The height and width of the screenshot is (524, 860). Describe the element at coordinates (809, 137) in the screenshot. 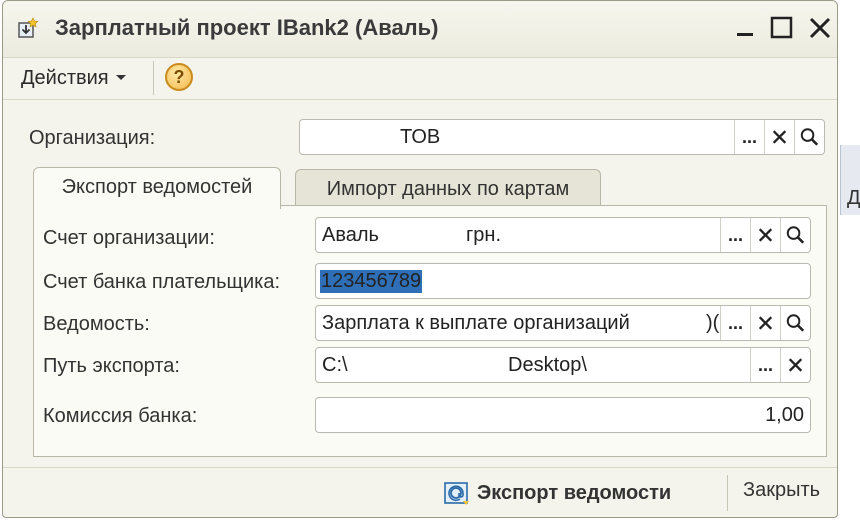

I see `organization-search-icon` at that location.